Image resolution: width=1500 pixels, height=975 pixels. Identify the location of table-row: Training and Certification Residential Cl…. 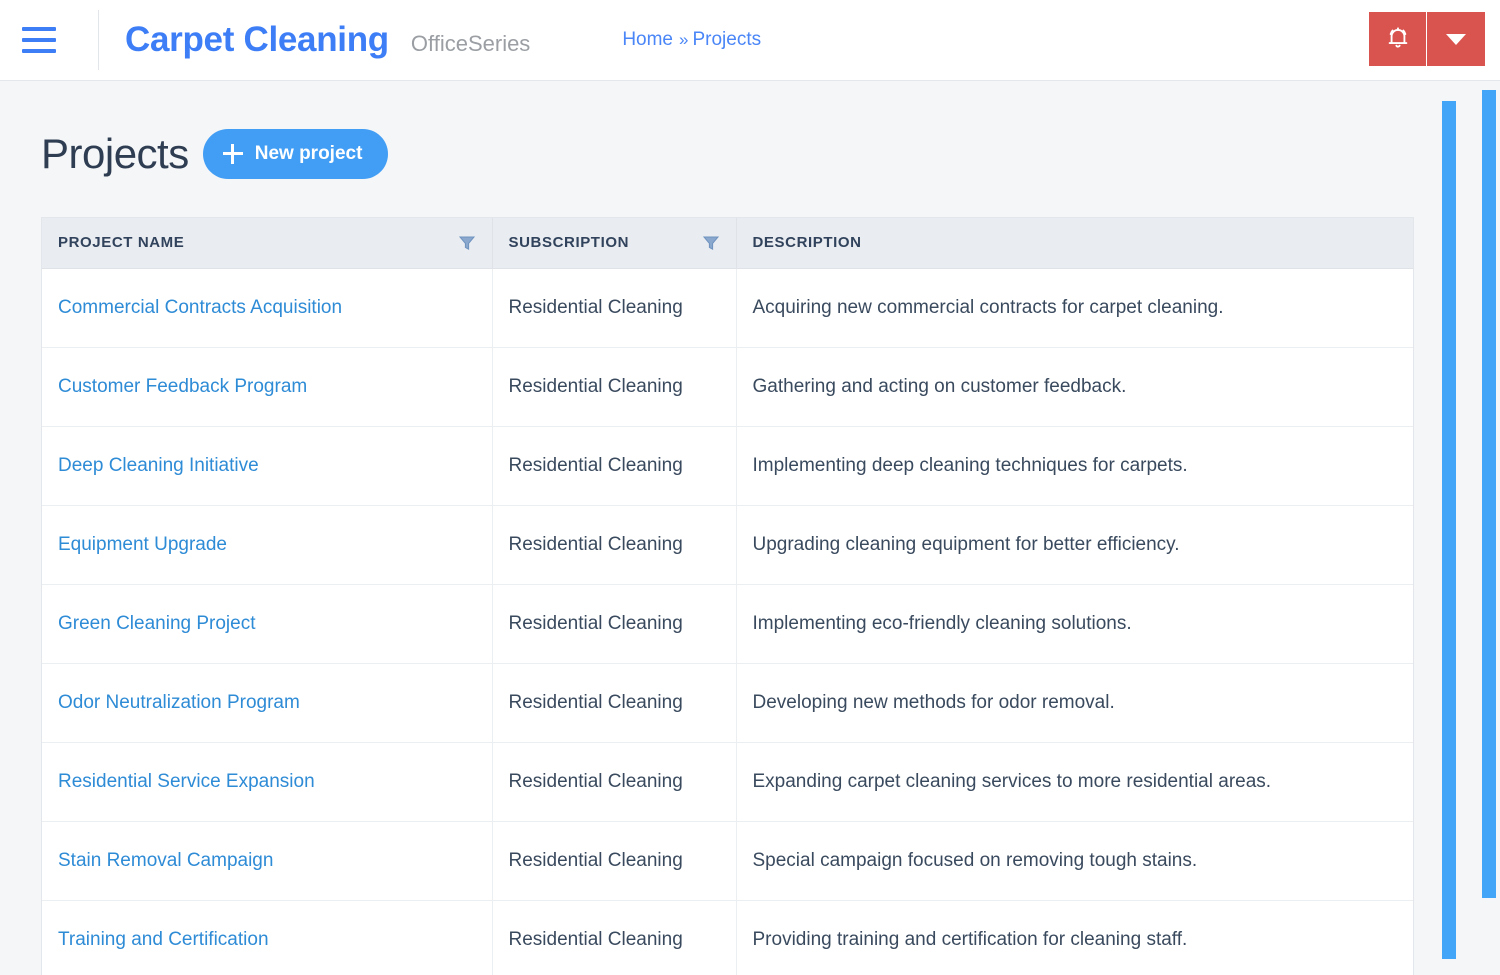
(727, 937).